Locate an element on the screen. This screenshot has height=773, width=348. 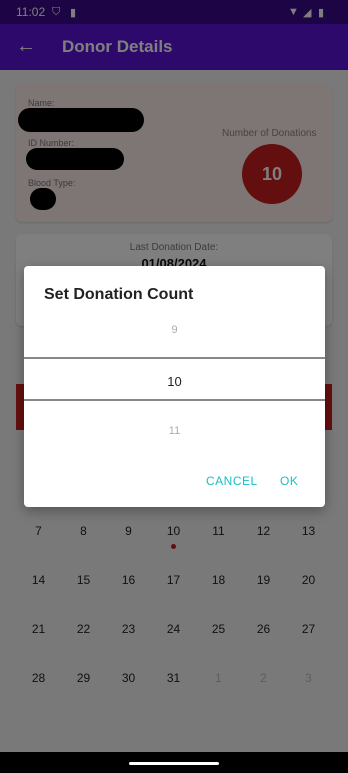
navigation-bar is located at coordinates (174, 762).